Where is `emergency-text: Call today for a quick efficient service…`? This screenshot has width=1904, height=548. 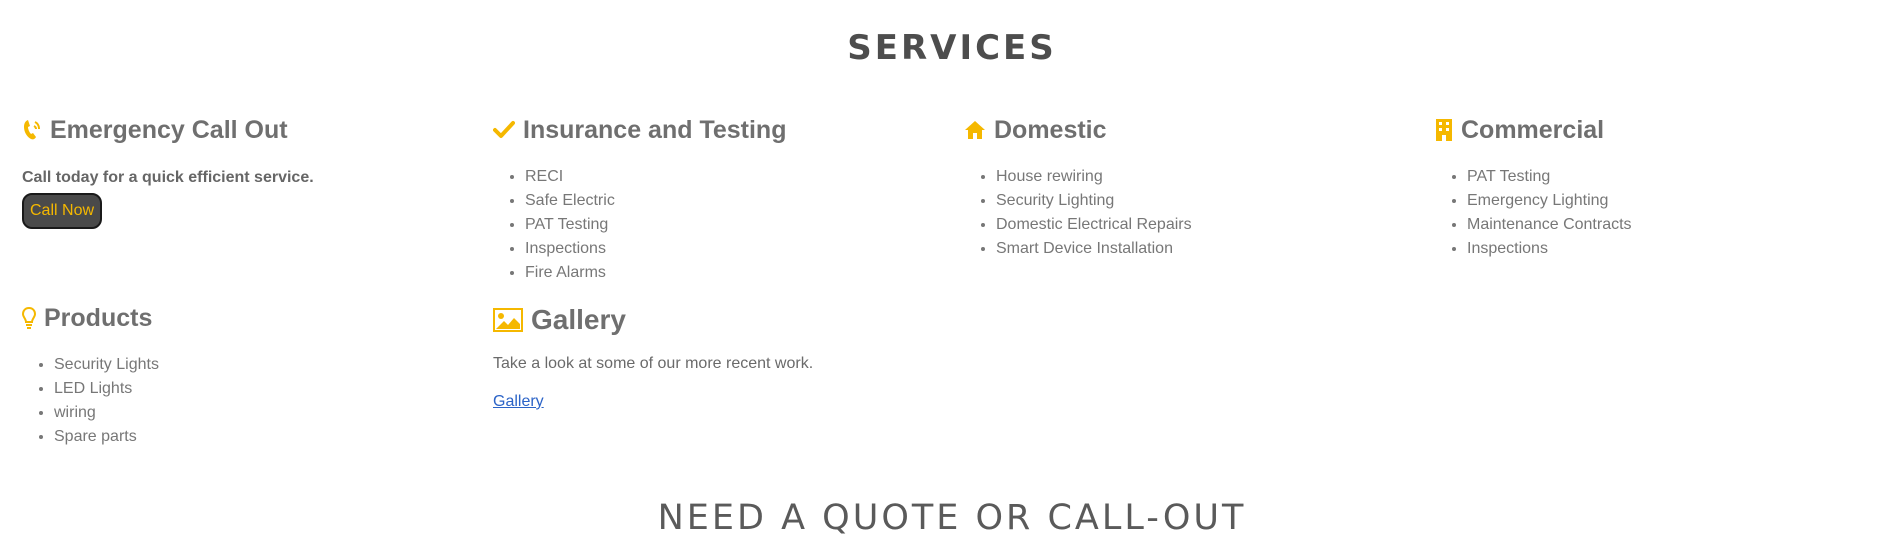 emergency-text: Call today for a quick efficient service… is located at coordinates (168, 177).